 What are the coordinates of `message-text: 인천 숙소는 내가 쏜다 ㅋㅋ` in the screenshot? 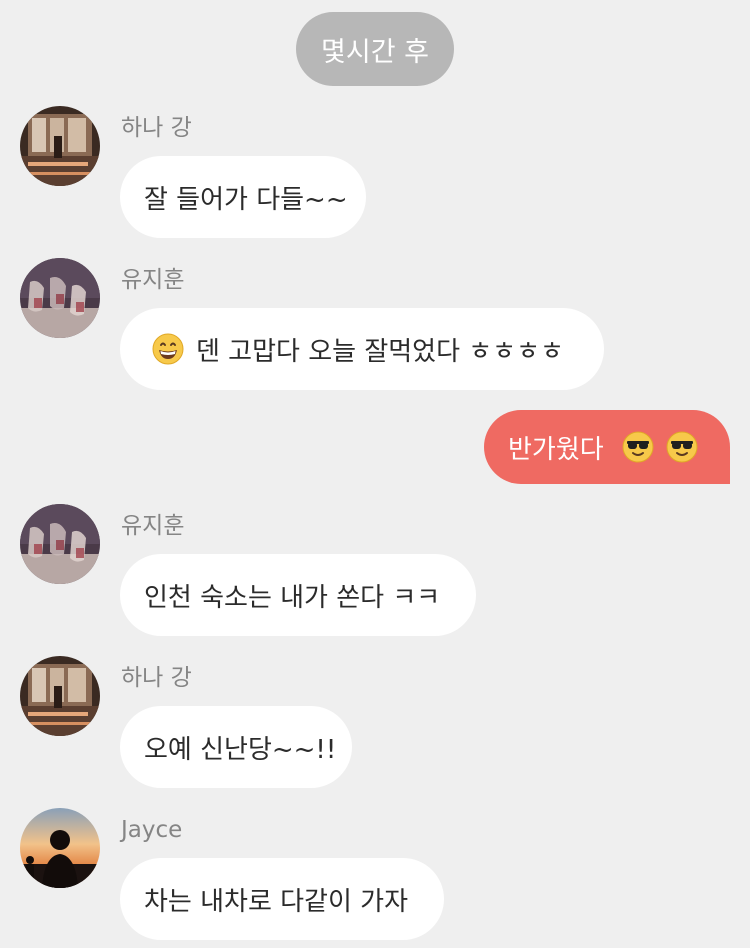 It's located at (292, 597).